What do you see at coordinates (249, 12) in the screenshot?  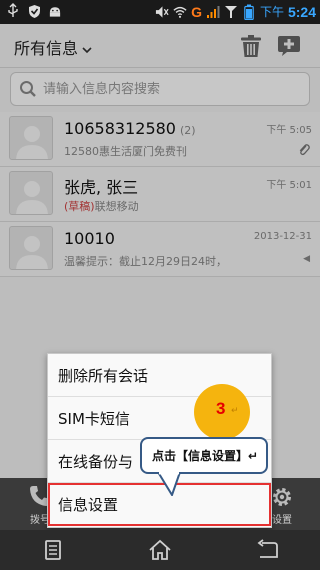 I see `battery-icon` at bounding box center [249, 12].